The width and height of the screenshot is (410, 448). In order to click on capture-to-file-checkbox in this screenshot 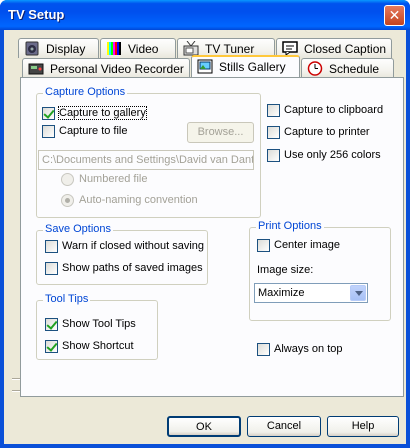, I will do `click(48, 131)`.